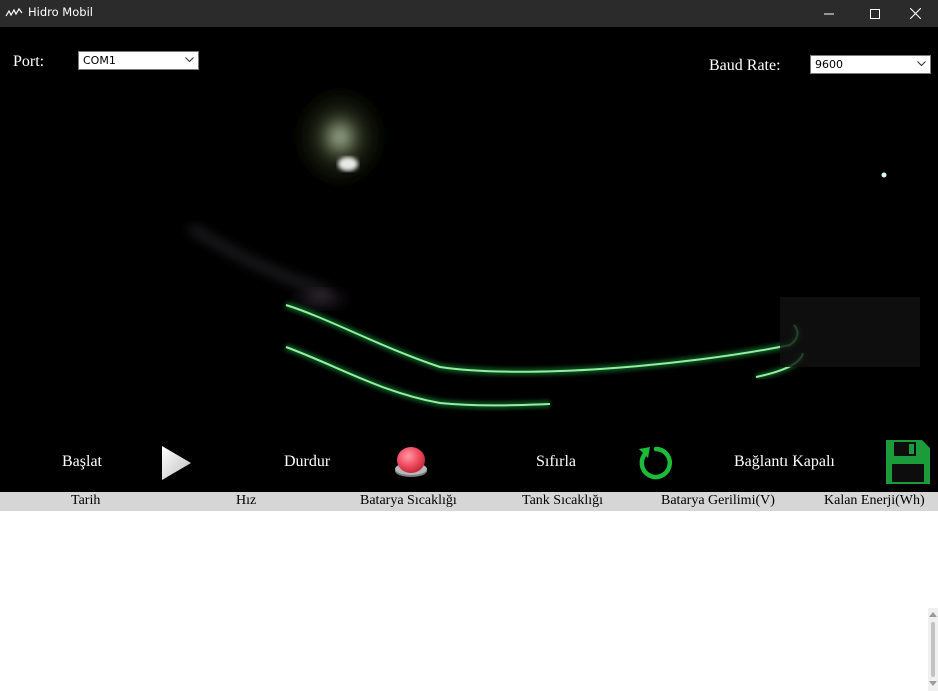 The width and height of the screenshot is (938, 691). I want to click on stop-label: Durdur, so click(307, 461).